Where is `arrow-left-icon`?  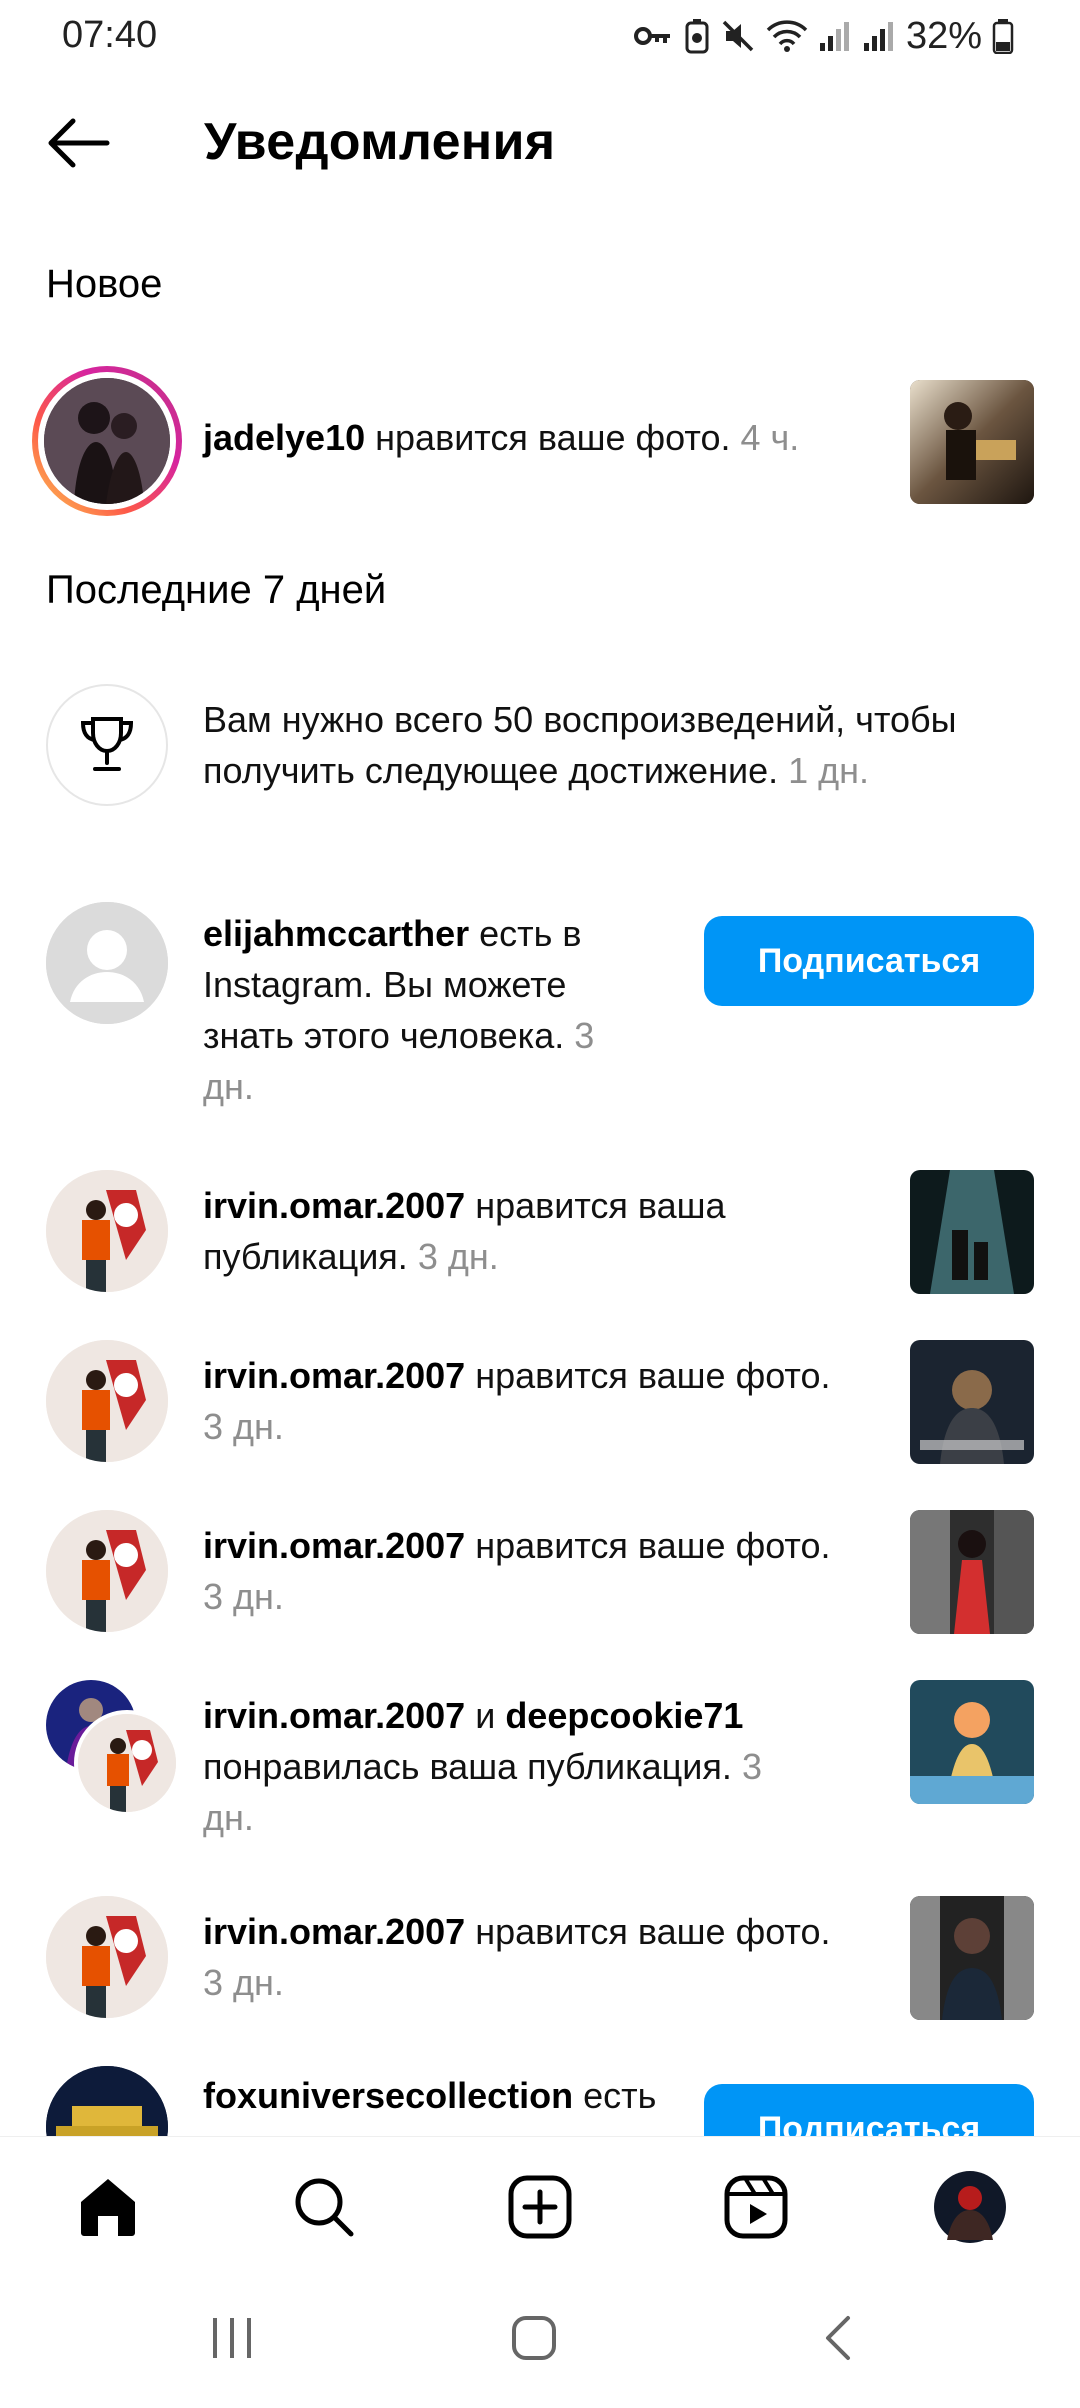 arrow-left-icon is located at coordinates (78, 145).